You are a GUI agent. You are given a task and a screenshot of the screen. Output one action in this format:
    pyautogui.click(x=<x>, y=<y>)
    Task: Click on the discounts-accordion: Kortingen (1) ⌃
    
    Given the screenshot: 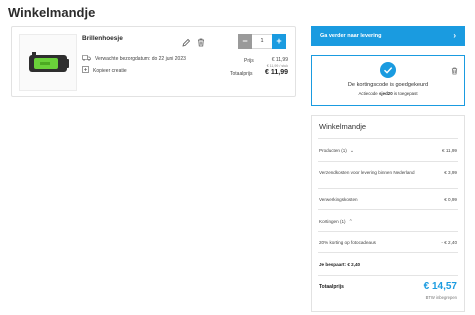 What is the action you would take?
    pyautogui.click(x=388, y=222)
    